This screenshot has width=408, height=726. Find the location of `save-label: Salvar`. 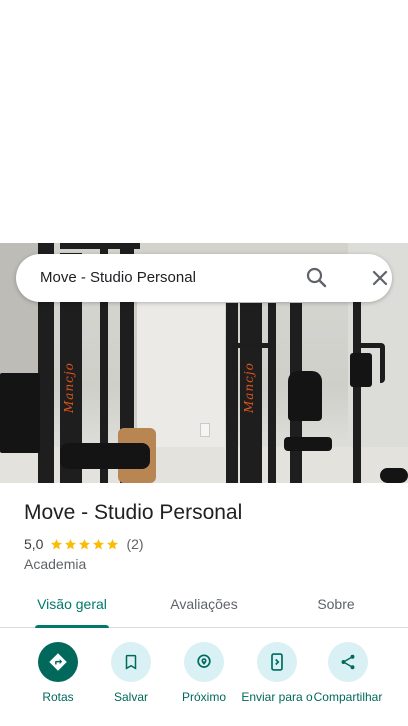

save-label: Salvar is located at coordinates (130, 697).